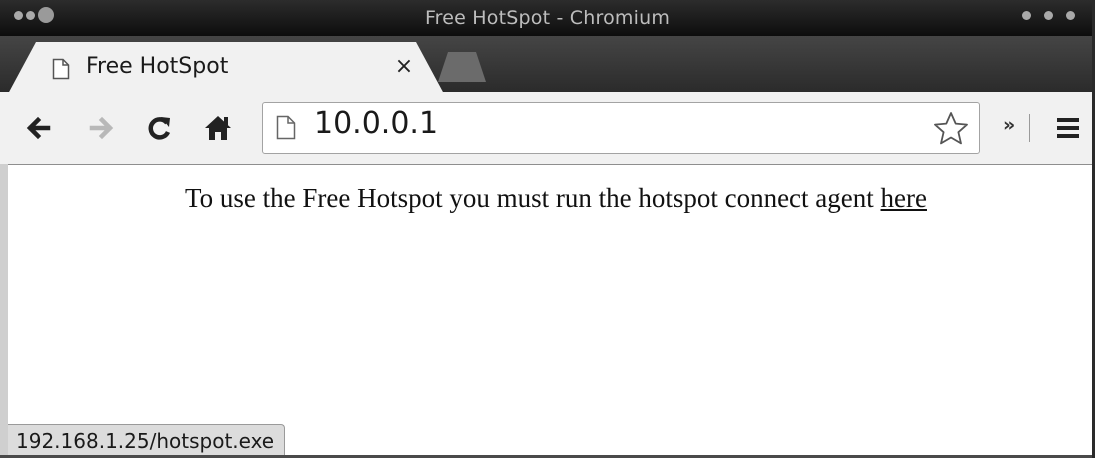  What do you see at coordinates (61, 71) in the screenshot?
I see `page-icon` at bounding box center [61, 71].